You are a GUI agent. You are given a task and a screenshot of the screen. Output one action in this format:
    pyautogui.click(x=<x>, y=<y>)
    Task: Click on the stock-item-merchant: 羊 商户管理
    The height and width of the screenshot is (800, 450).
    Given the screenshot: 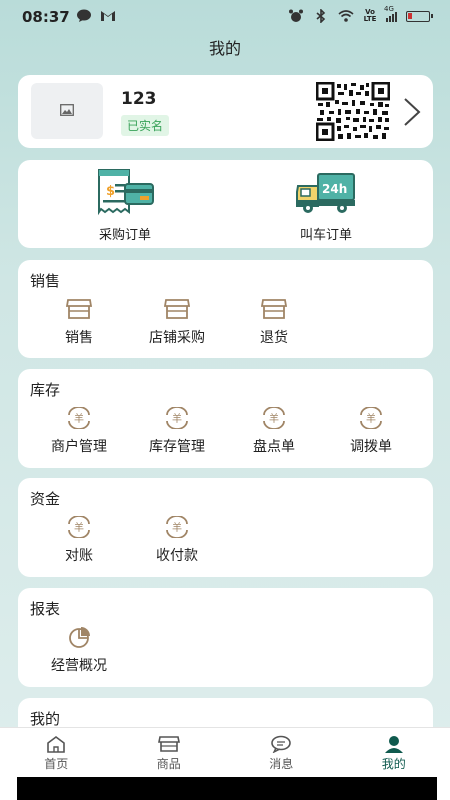 What is the action you would take?
    pyautogui.click(x=79, y=431)
    